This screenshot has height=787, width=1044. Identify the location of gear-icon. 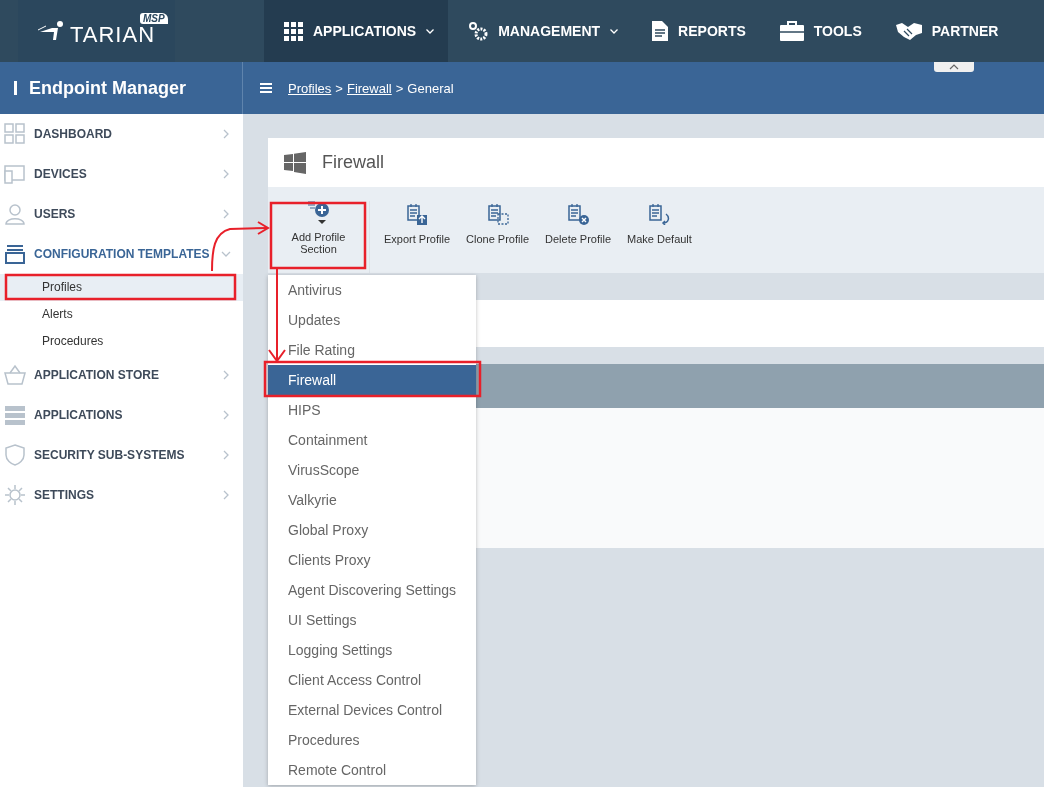
(15, 495).